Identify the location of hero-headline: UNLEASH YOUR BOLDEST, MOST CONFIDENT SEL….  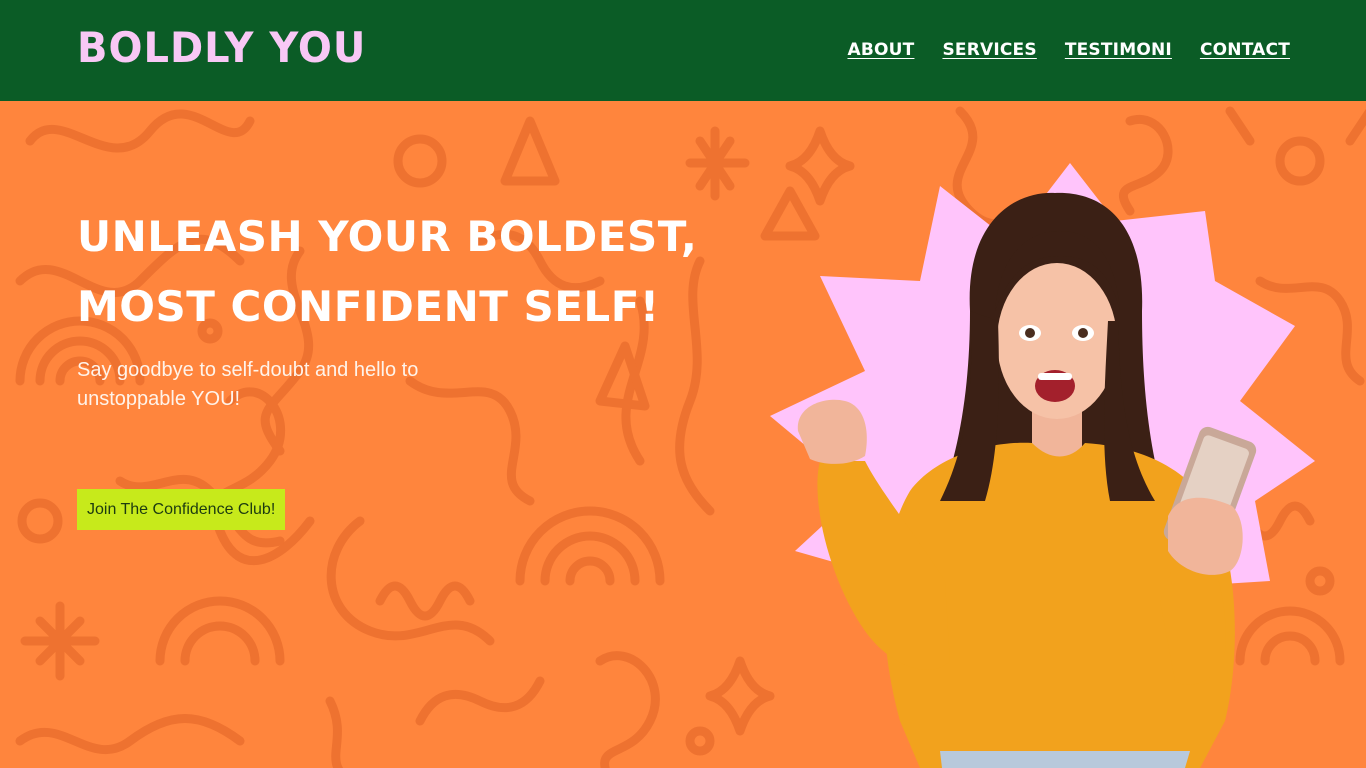
(427, 272).